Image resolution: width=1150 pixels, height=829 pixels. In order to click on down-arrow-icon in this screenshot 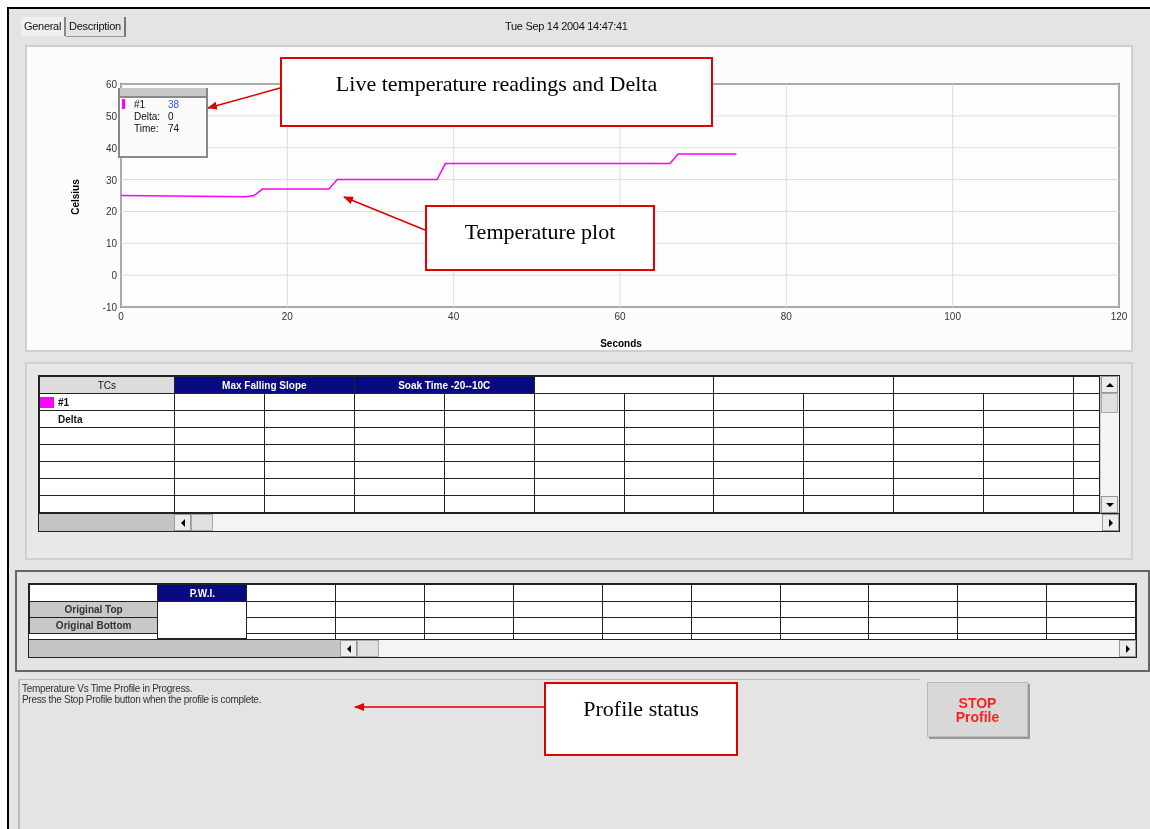, I will do `click(1109, 504)`.